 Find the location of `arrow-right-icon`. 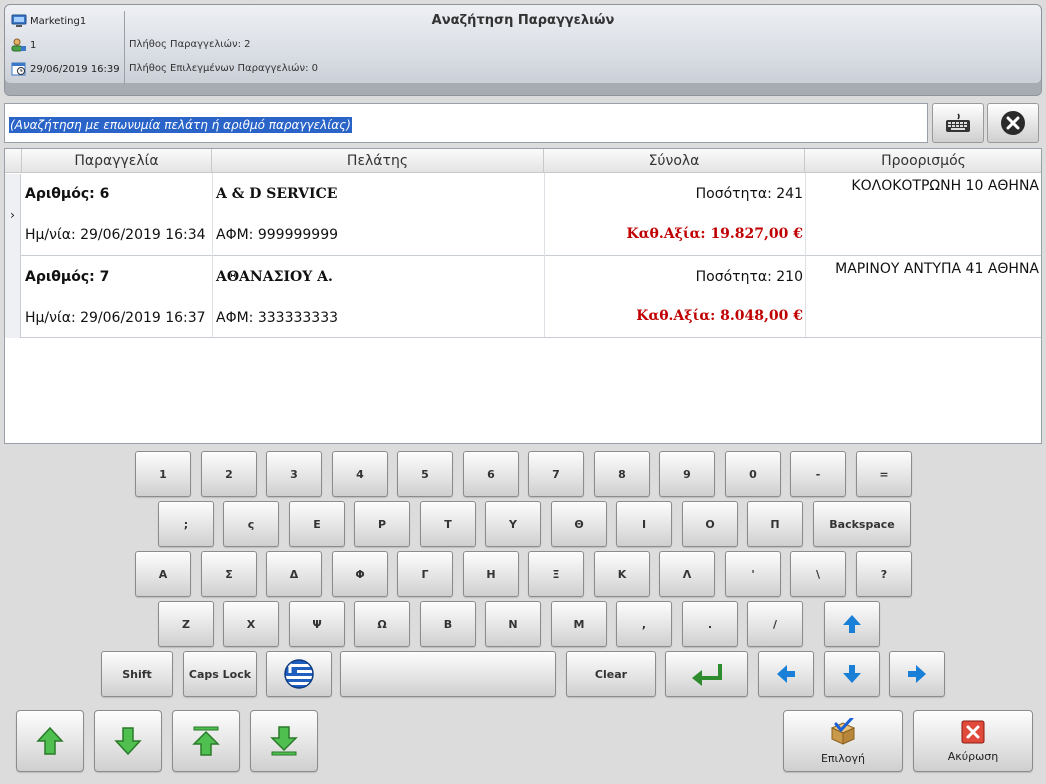

arrow-right-icon is located at coordinates (917, 674).